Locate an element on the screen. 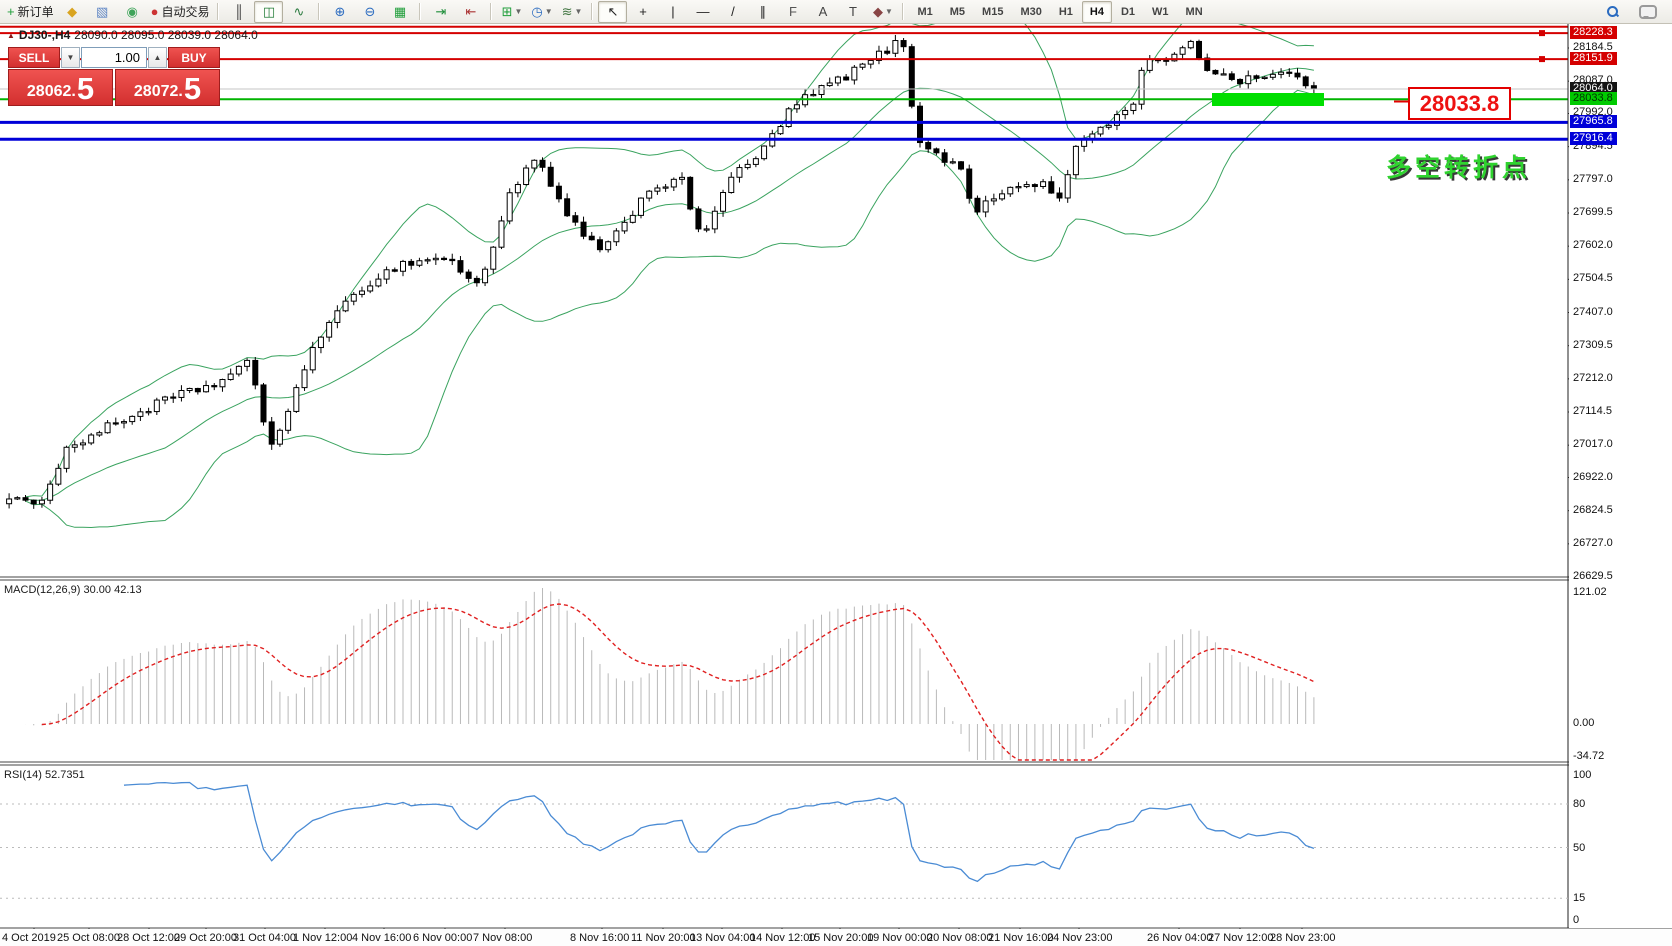 The image size is (1672, 946). profiles-button: ◷ ▼ is located at coordinates (541, 12).